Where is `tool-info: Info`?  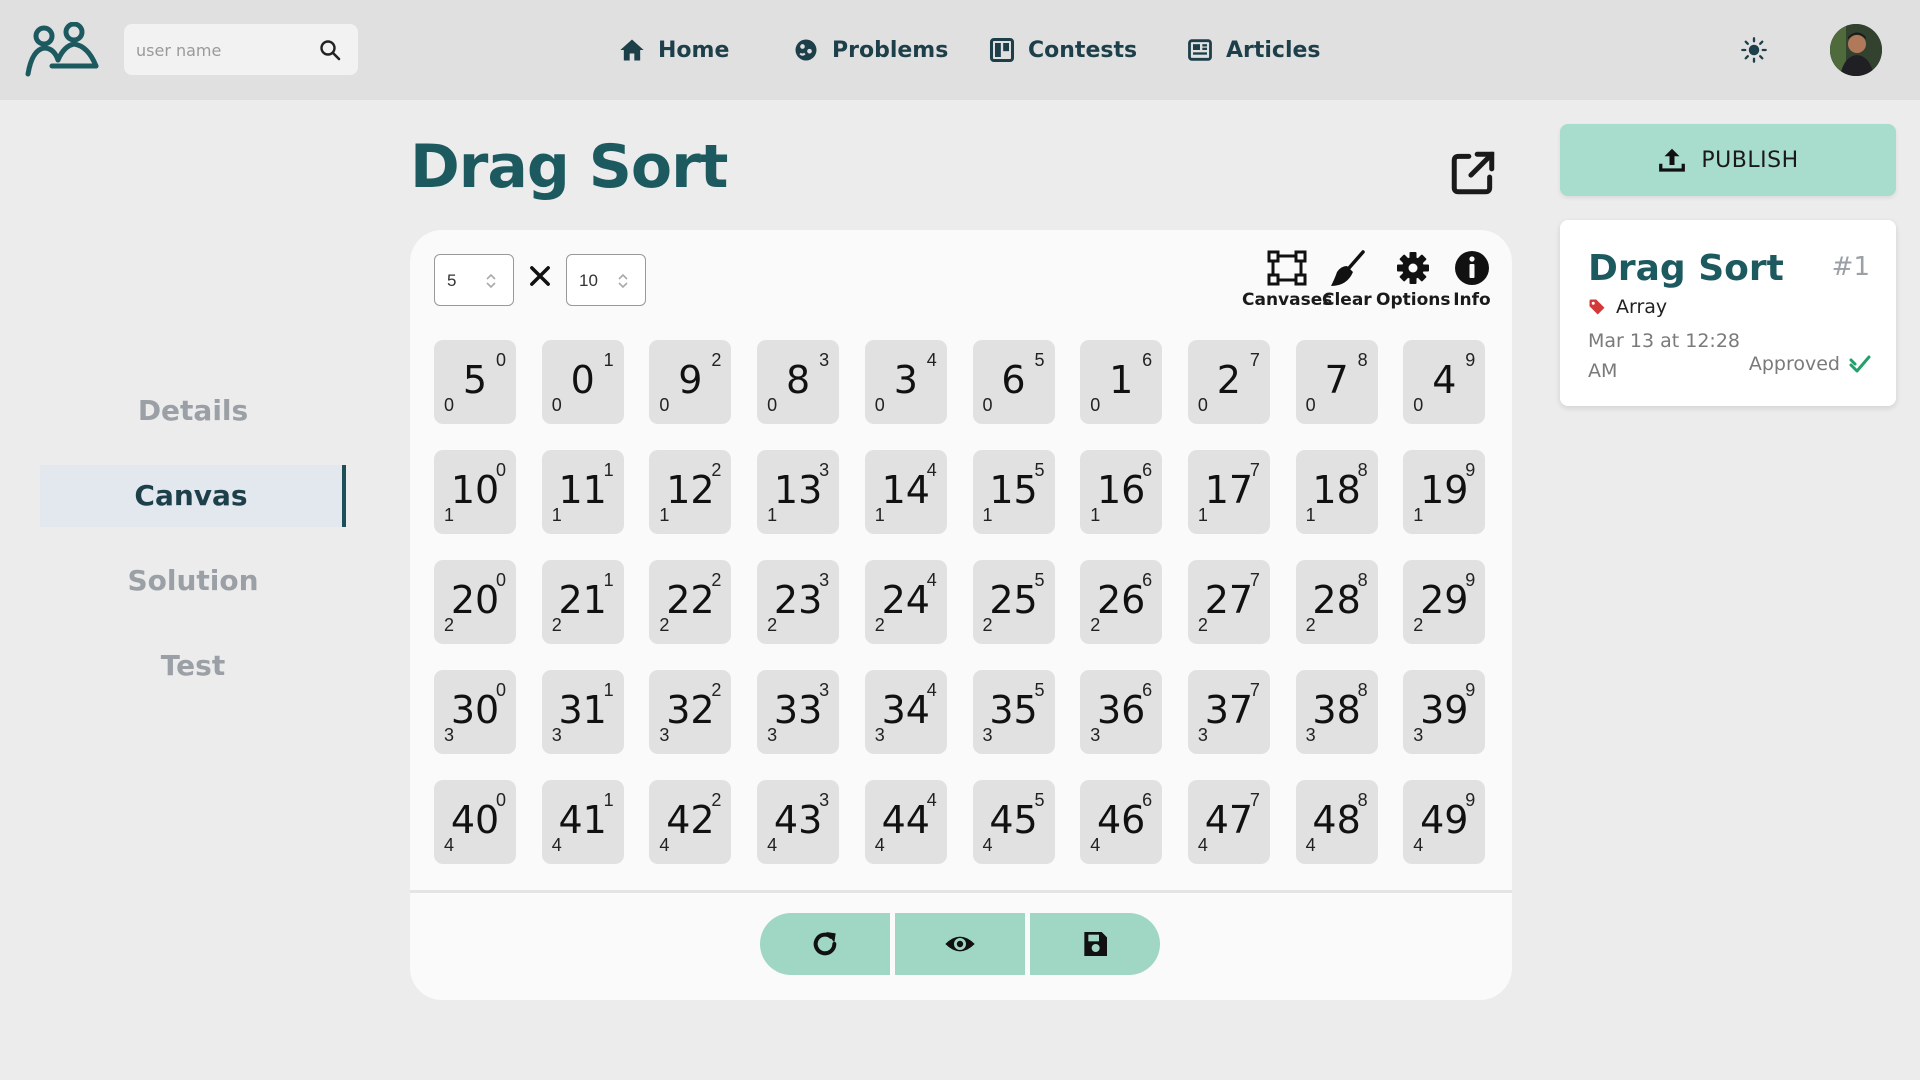 tool-info: Info is located at coordinates (1472, 279).